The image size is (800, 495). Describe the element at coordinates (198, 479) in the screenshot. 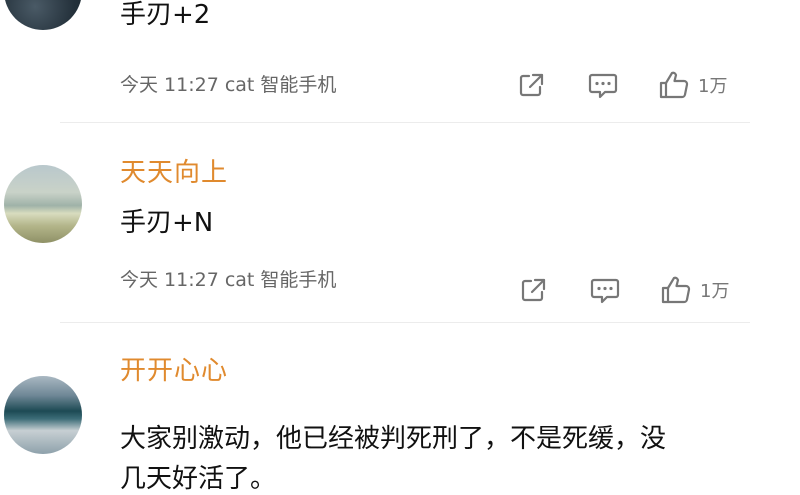

I see `comment-text-line2: 几天好活了。` at that location.